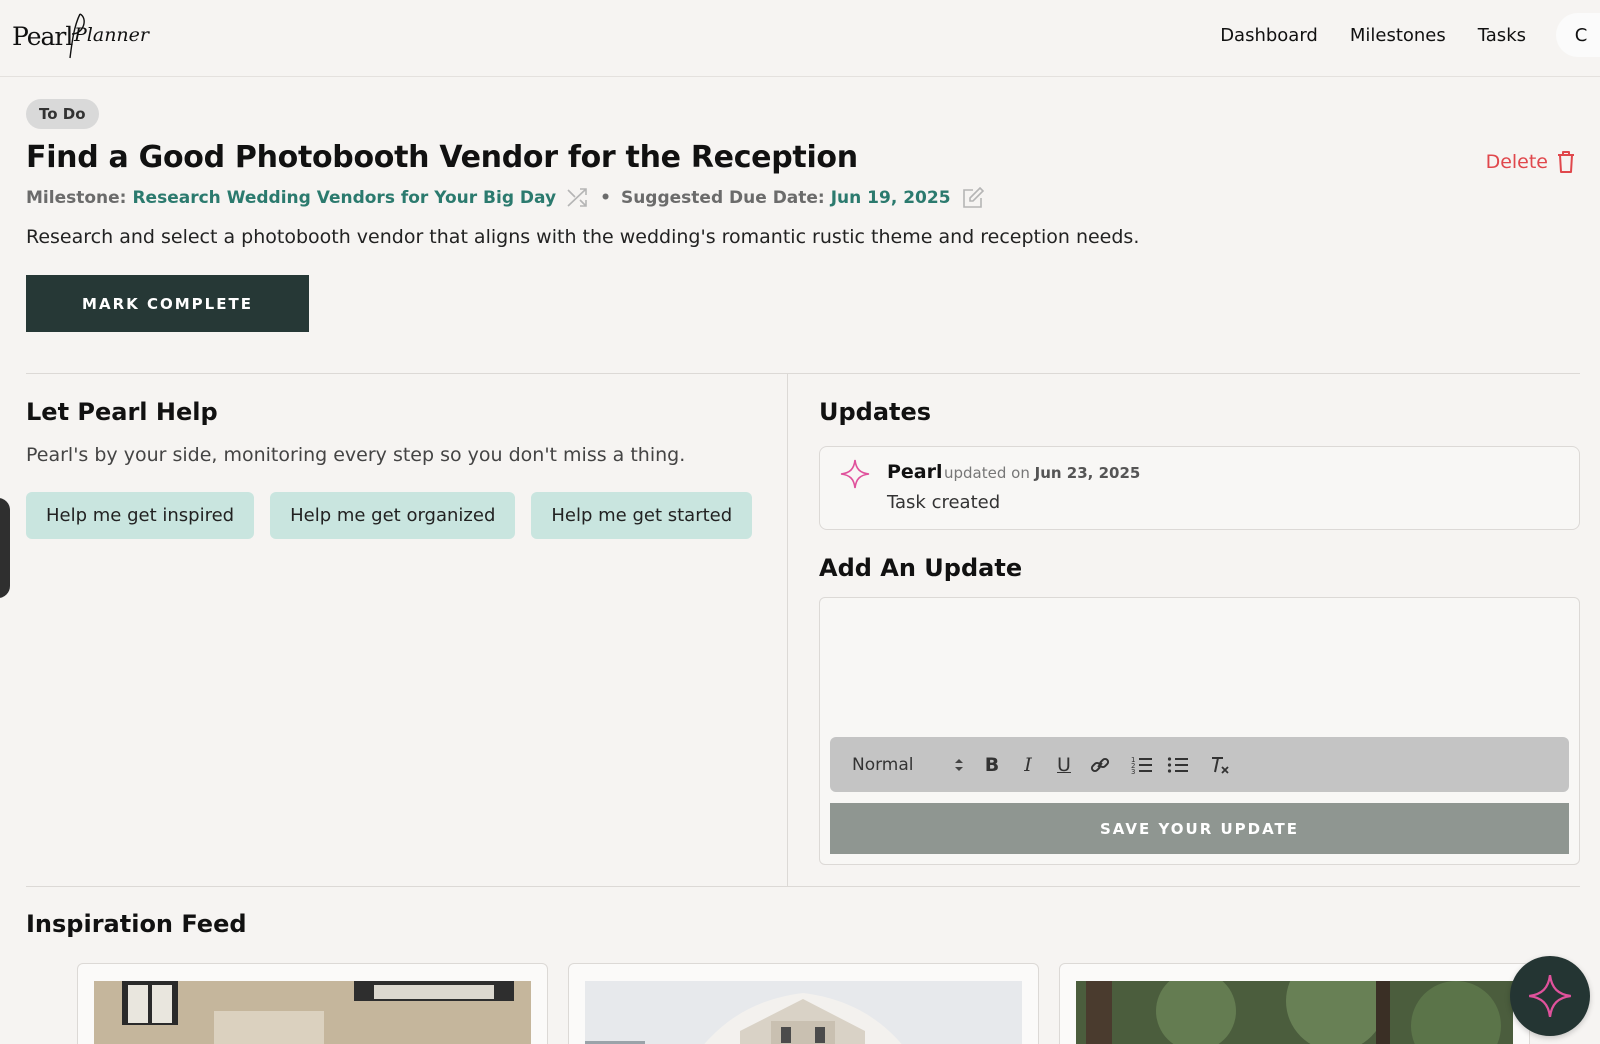 The image size is (1600, 1044). Describe the element at coordinates (578, 198) in the screenshot. I see `shuffle-icon` at that location.